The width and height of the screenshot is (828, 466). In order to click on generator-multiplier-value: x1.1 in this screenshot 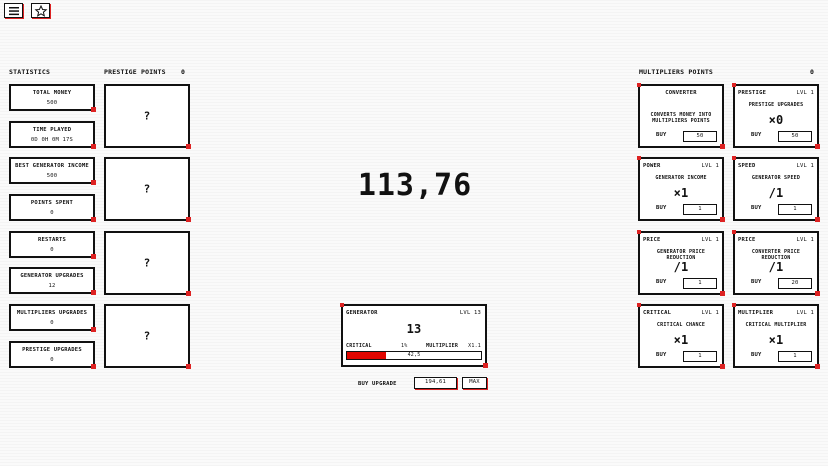, I will do `click(474, 346)`.